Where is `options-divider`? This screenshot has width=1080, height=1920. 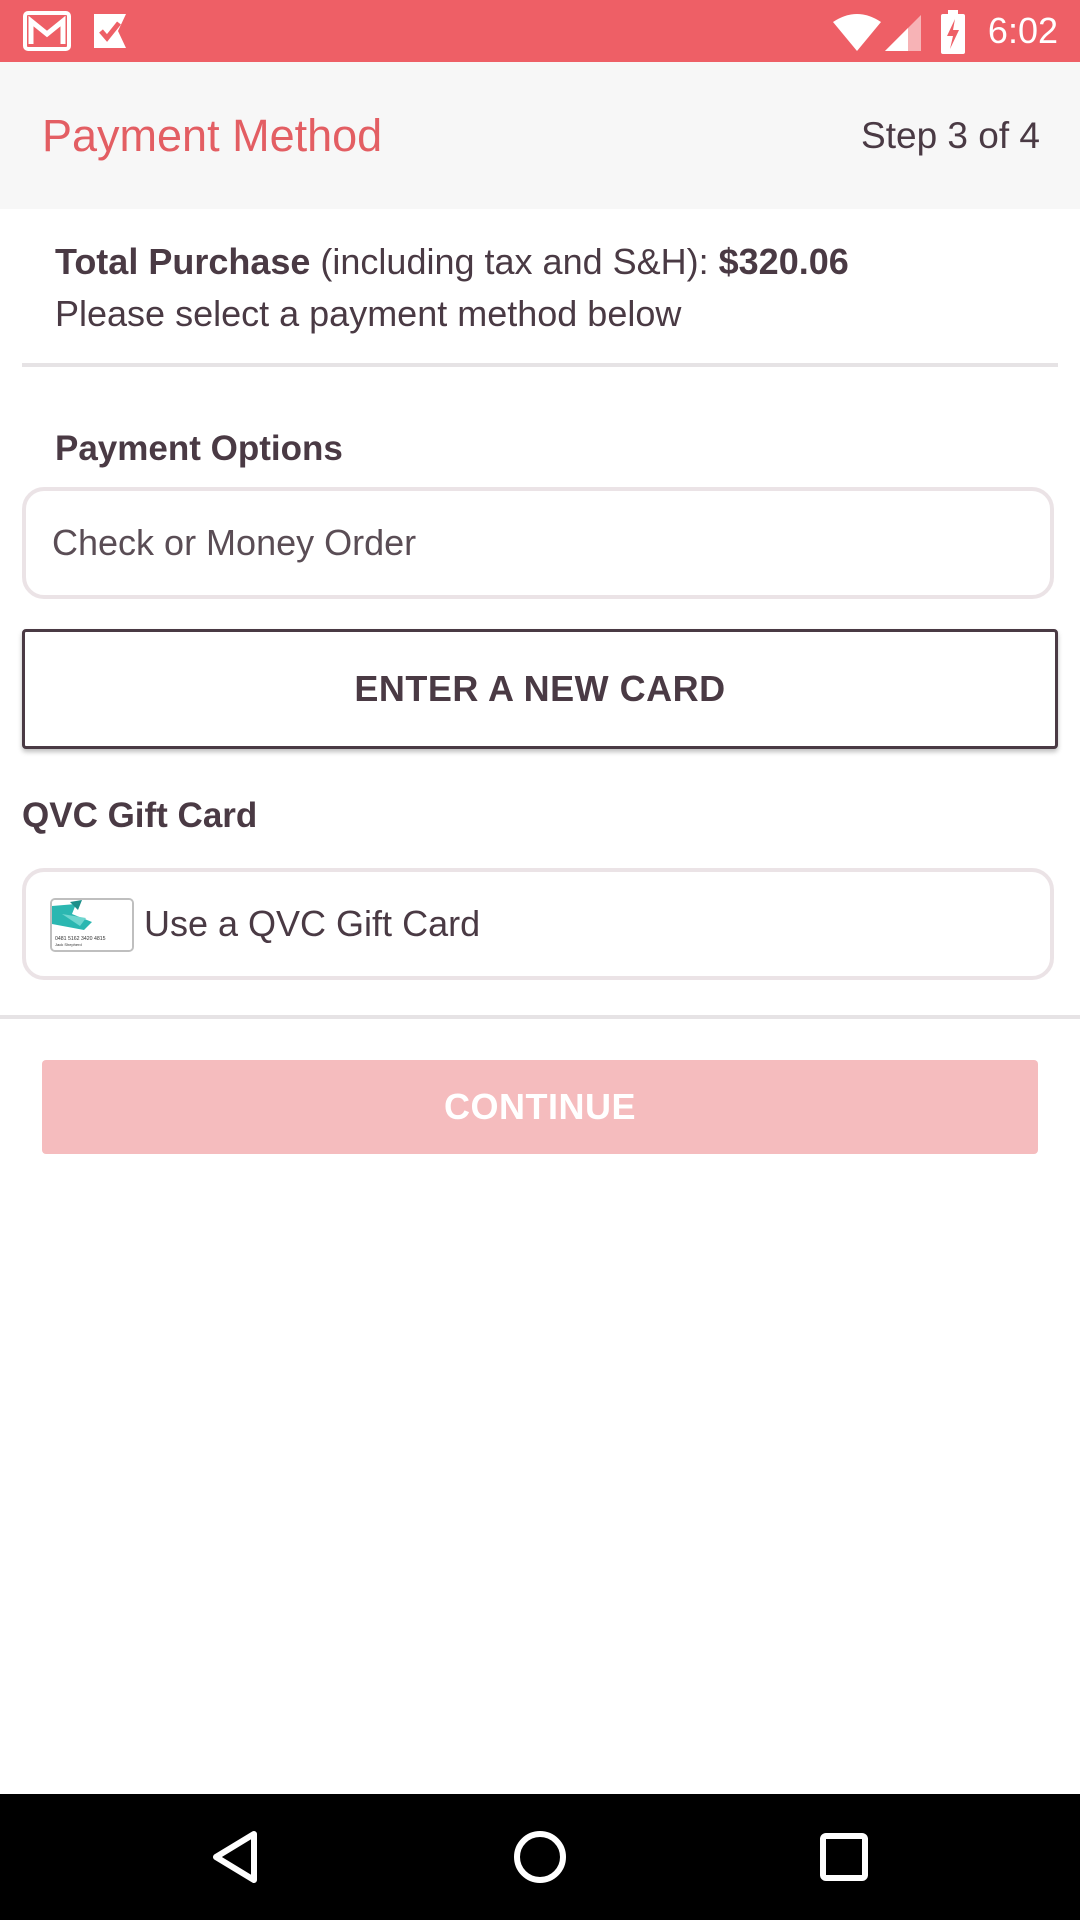 options-divider is located at coordinates (540, 1017).